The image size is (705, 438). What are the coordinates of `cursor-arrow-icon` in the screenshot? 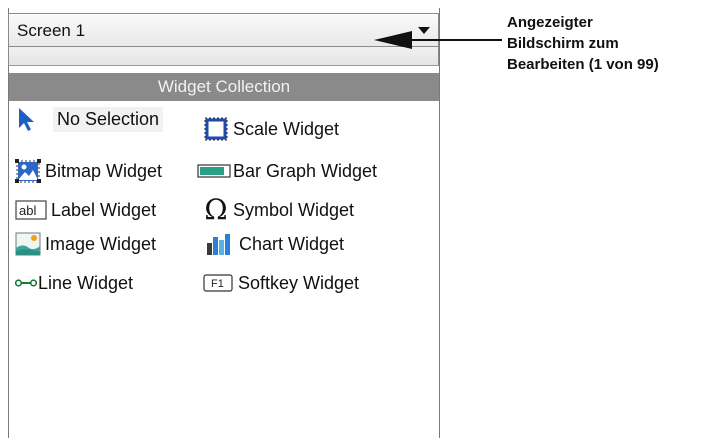 It's located at (28, 119).